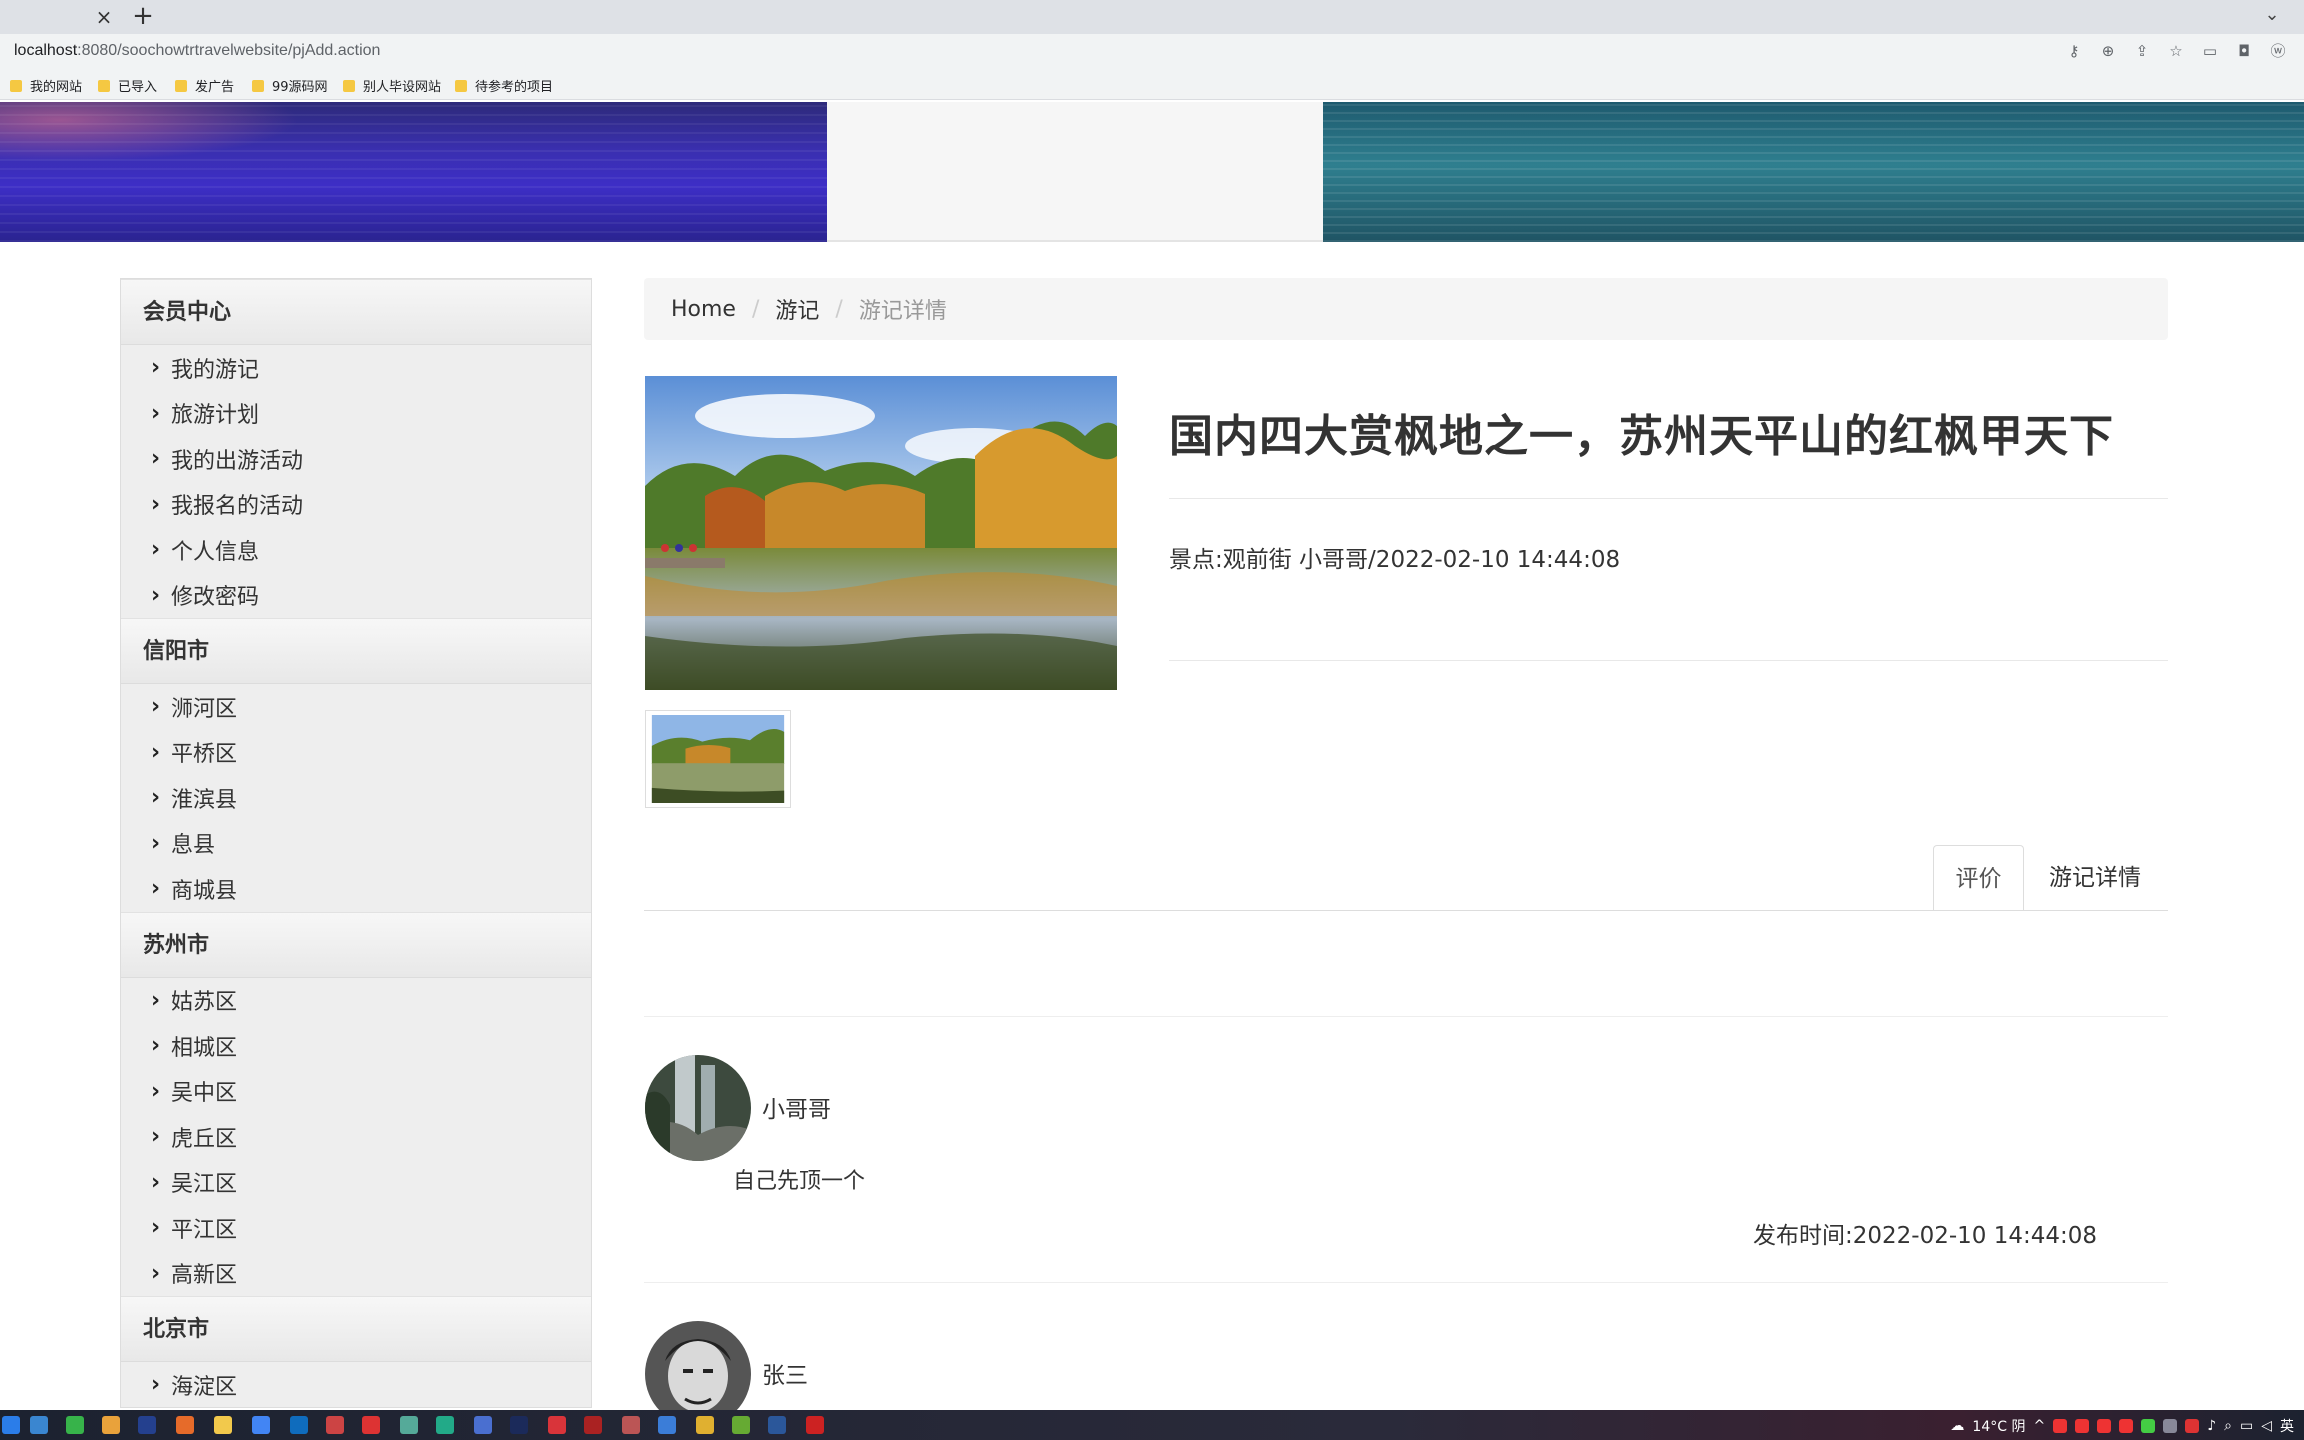 The image size is (2304, 1440). What do you see at coordinates (1978, 878) in the screenshot?
I see `tab-review: 评价` at bounding box center [1978, 878].